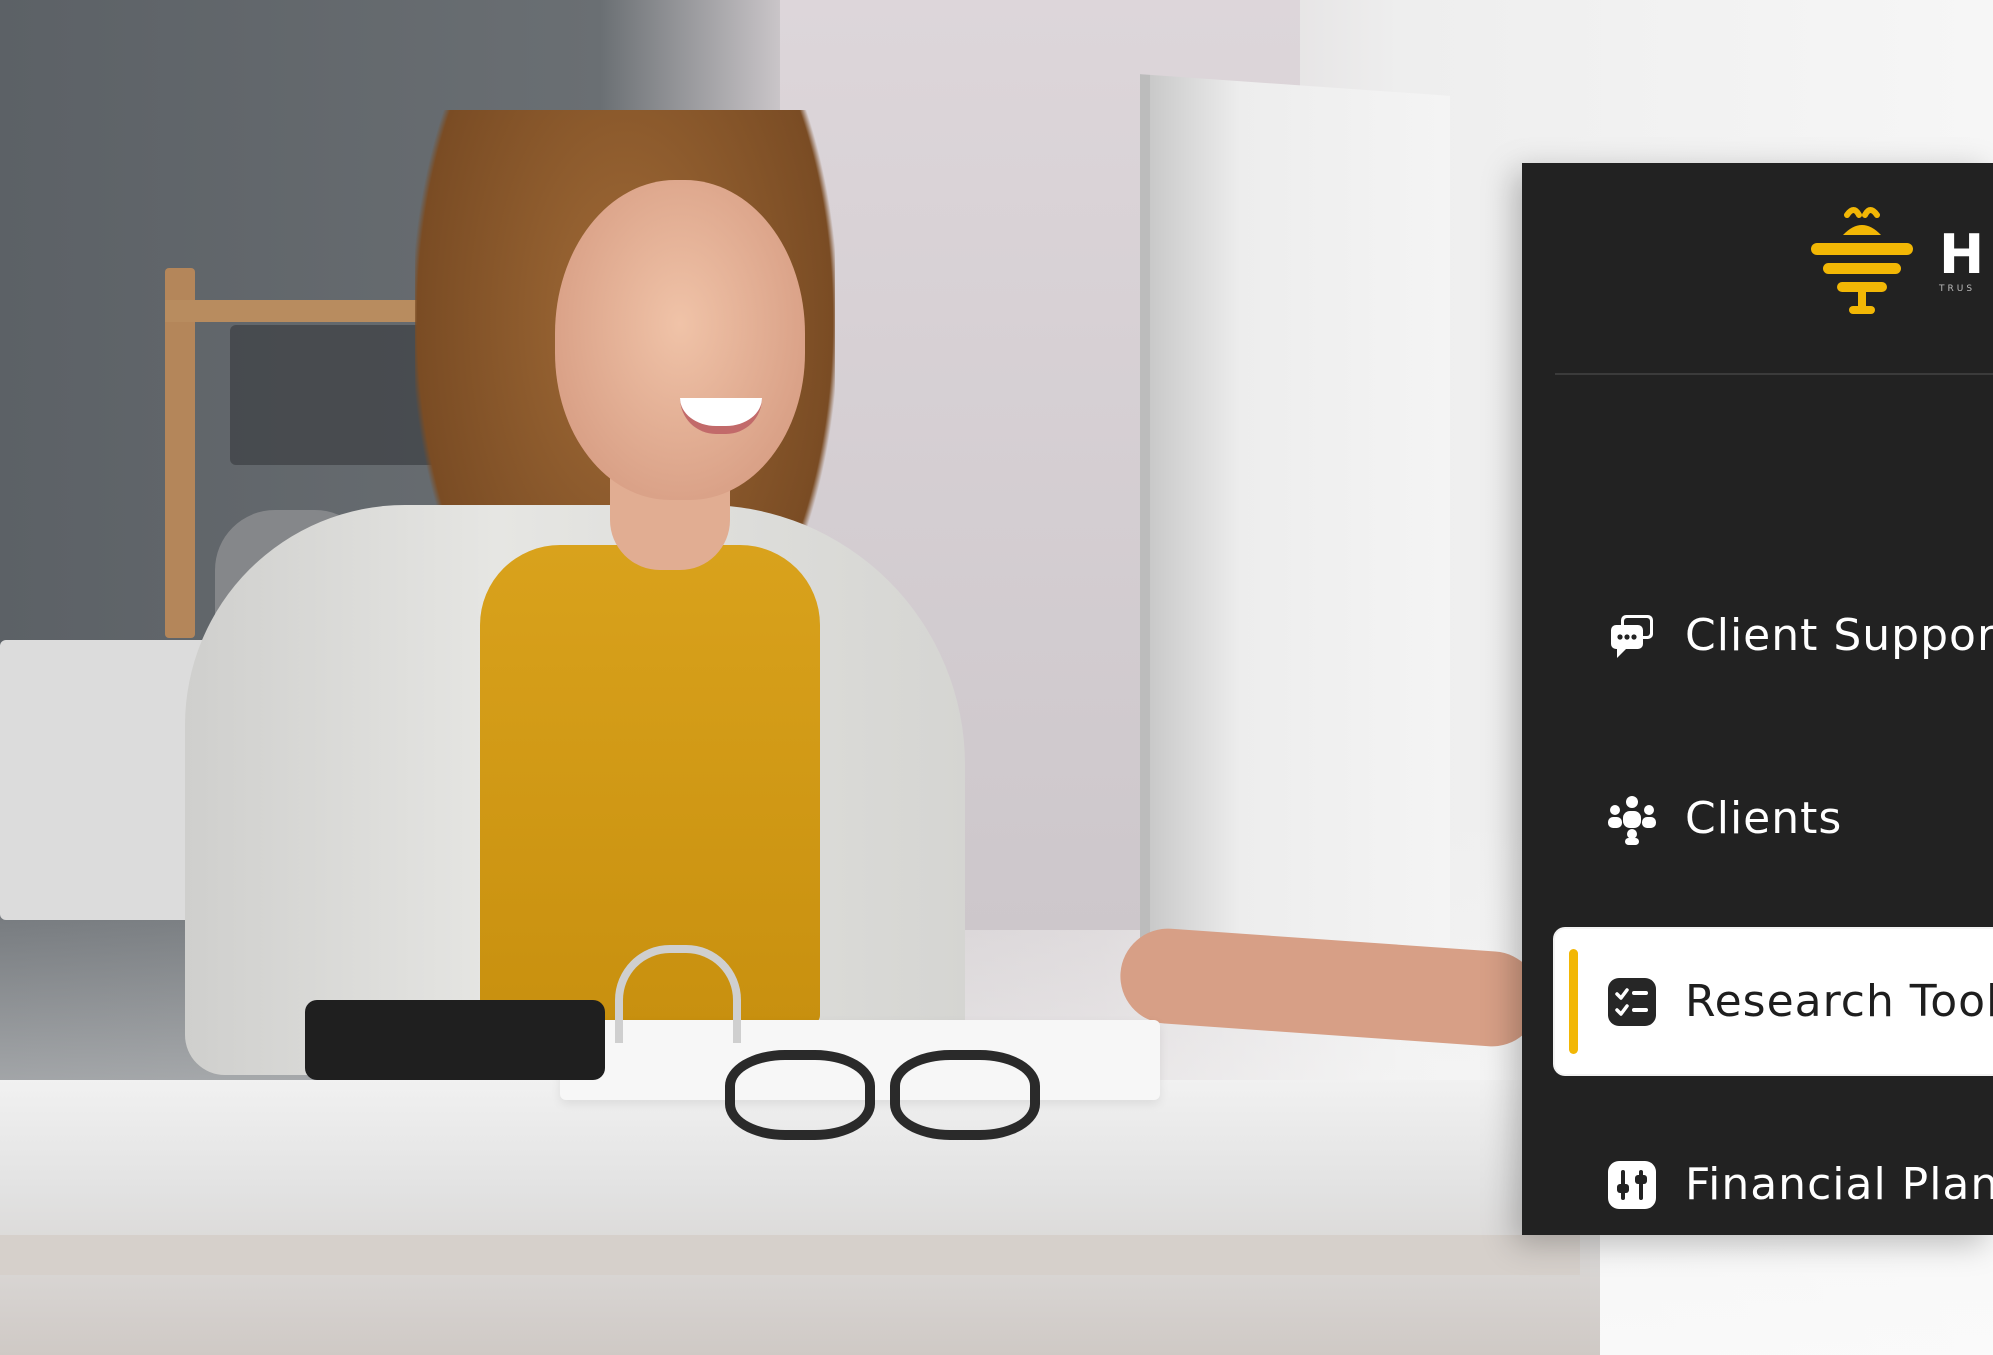  I want to click on photo-glasses-lens-right, so click(965, 1095).